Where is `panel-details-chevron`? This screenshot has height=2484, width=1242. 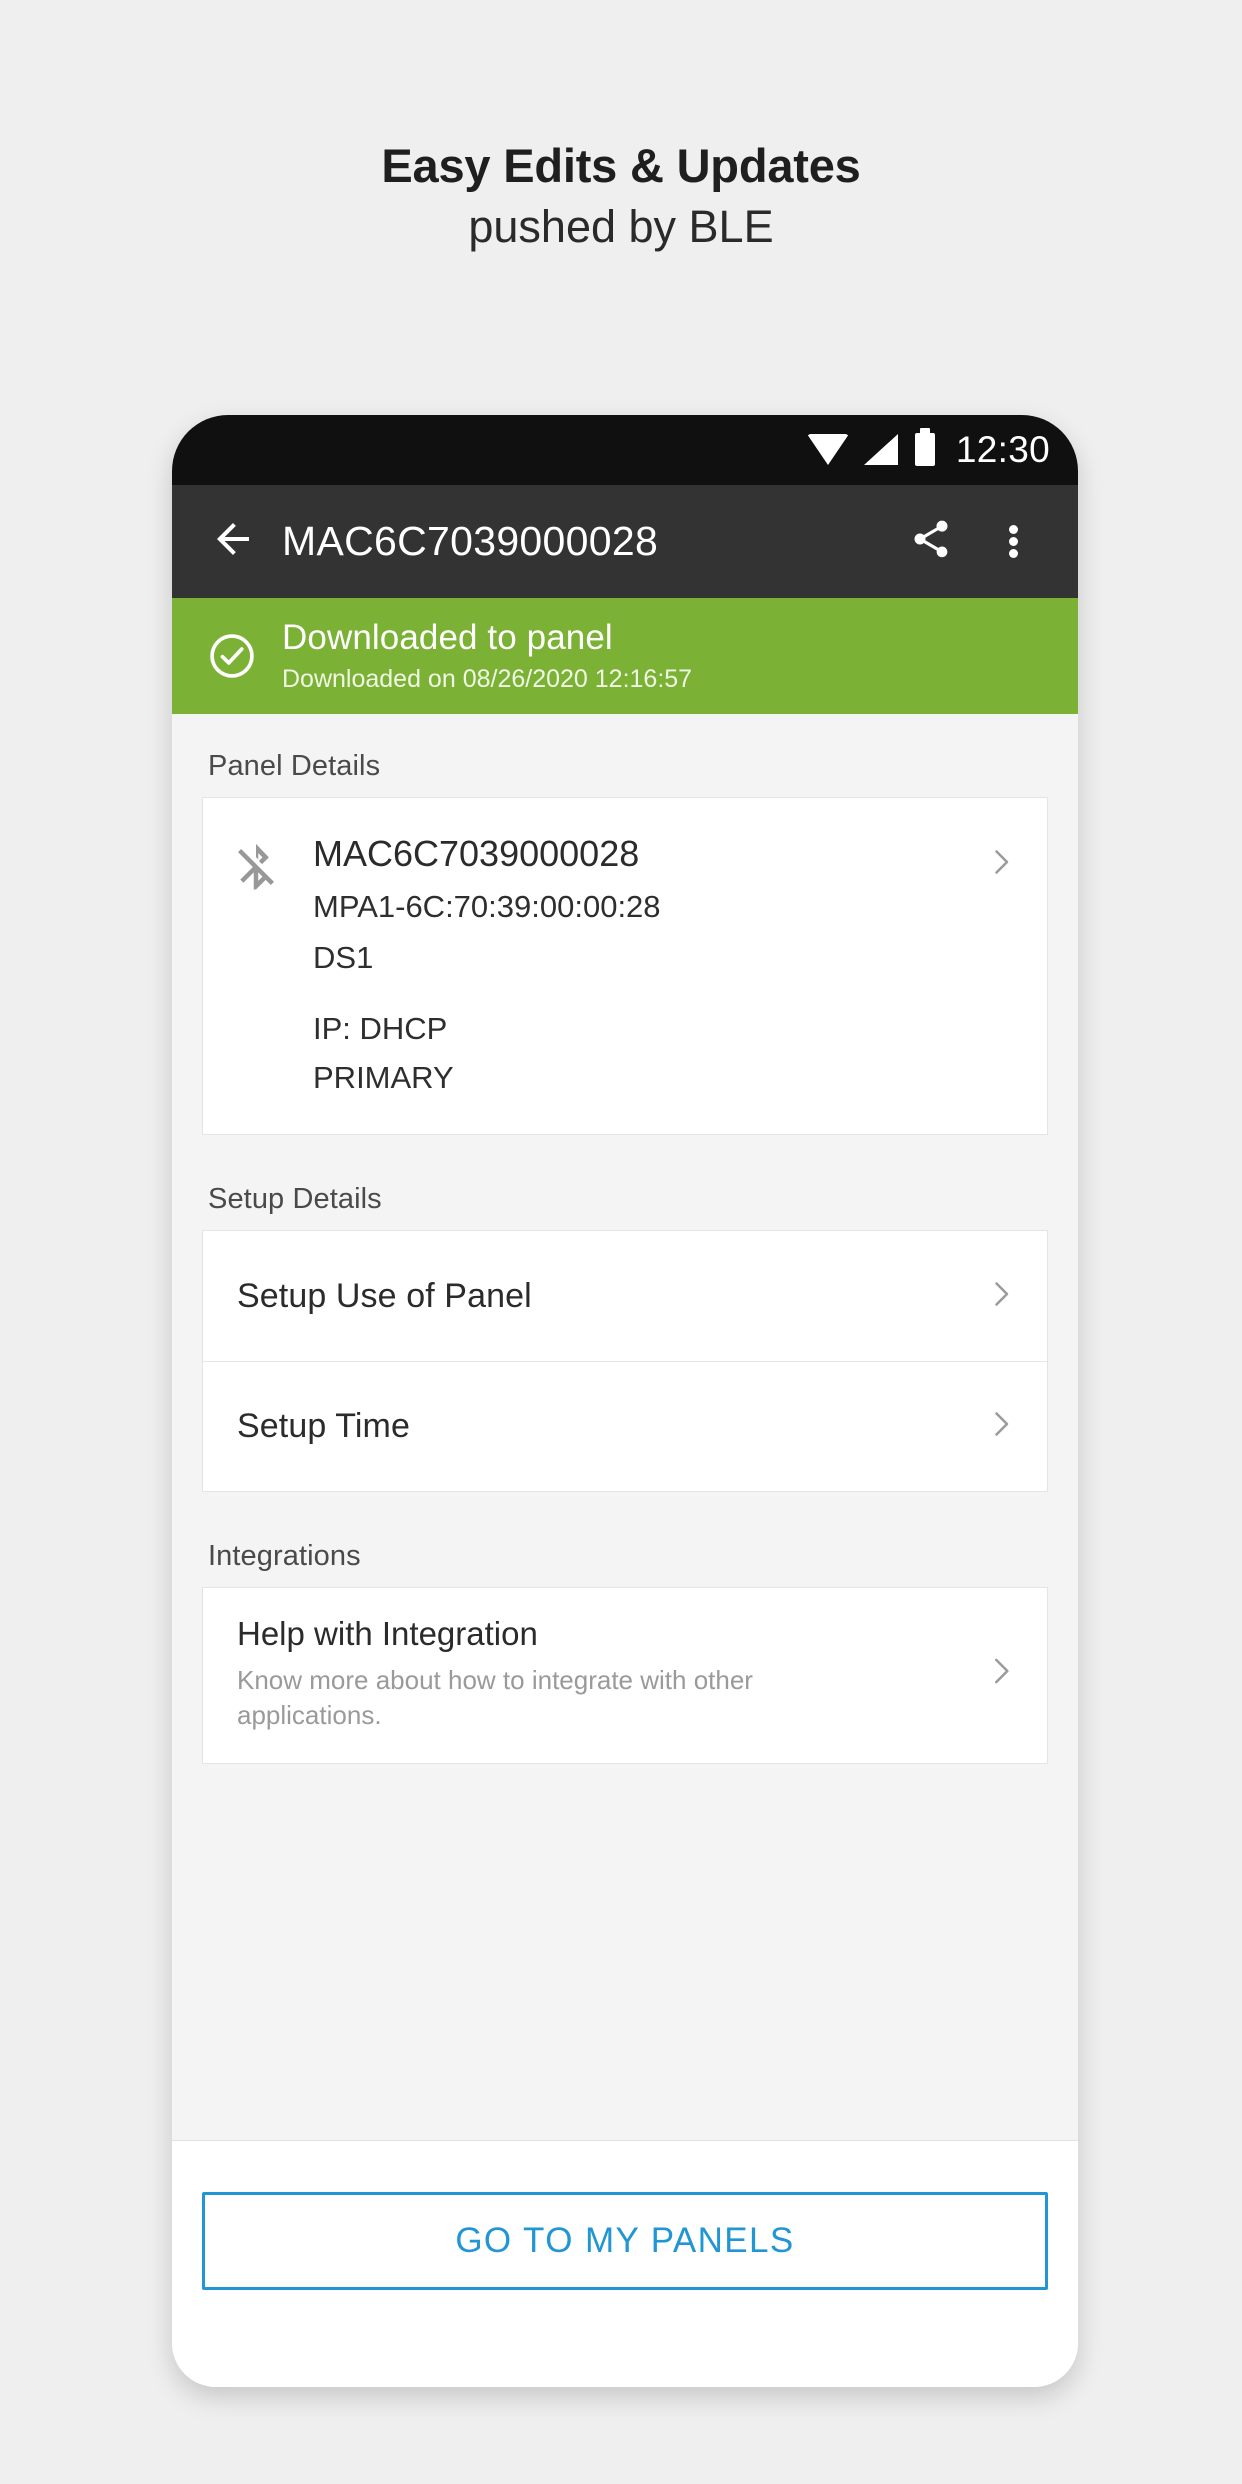 panel-details-chevron is located at coordinates (1001, 864).